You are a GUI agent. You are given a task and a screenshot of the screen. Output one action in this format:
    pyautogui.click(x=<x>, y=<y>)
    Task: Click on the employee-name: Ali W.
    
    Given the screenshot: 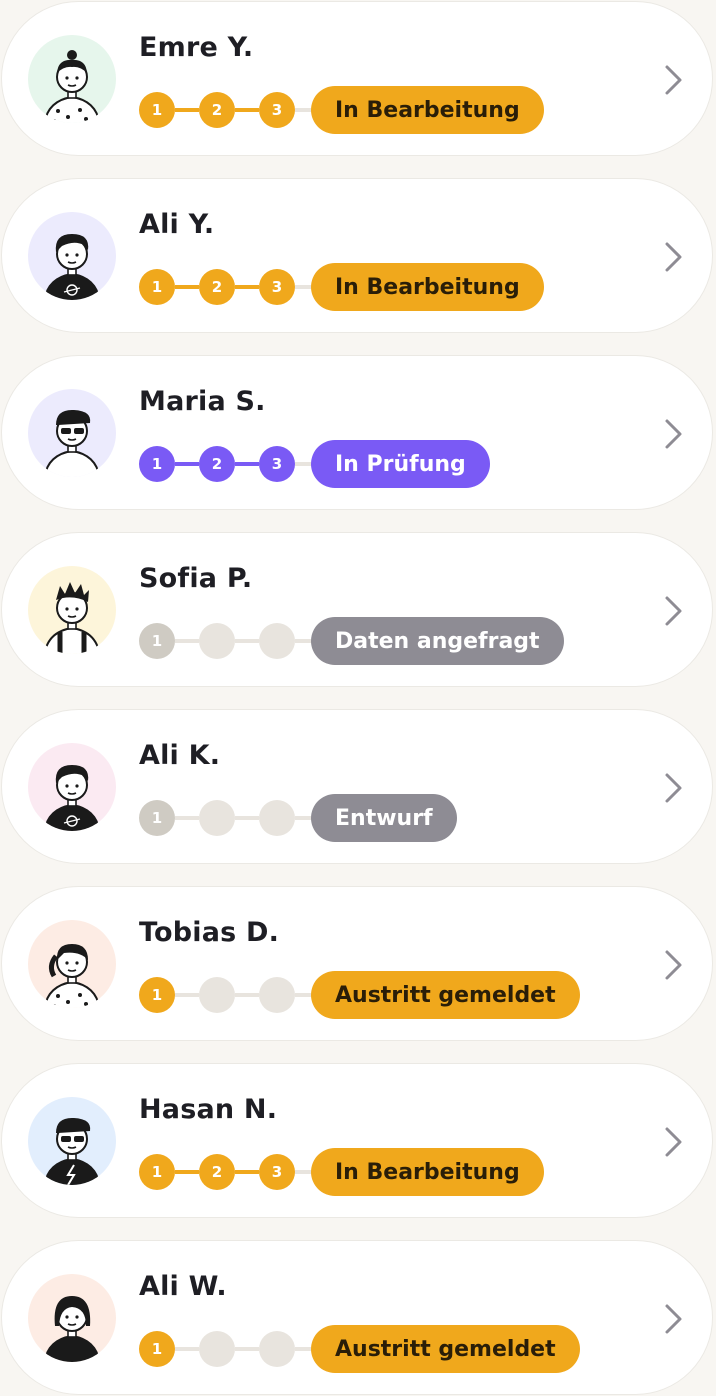 What is the action you would take?
    pyautogui.click(x=183, y=1286)
    